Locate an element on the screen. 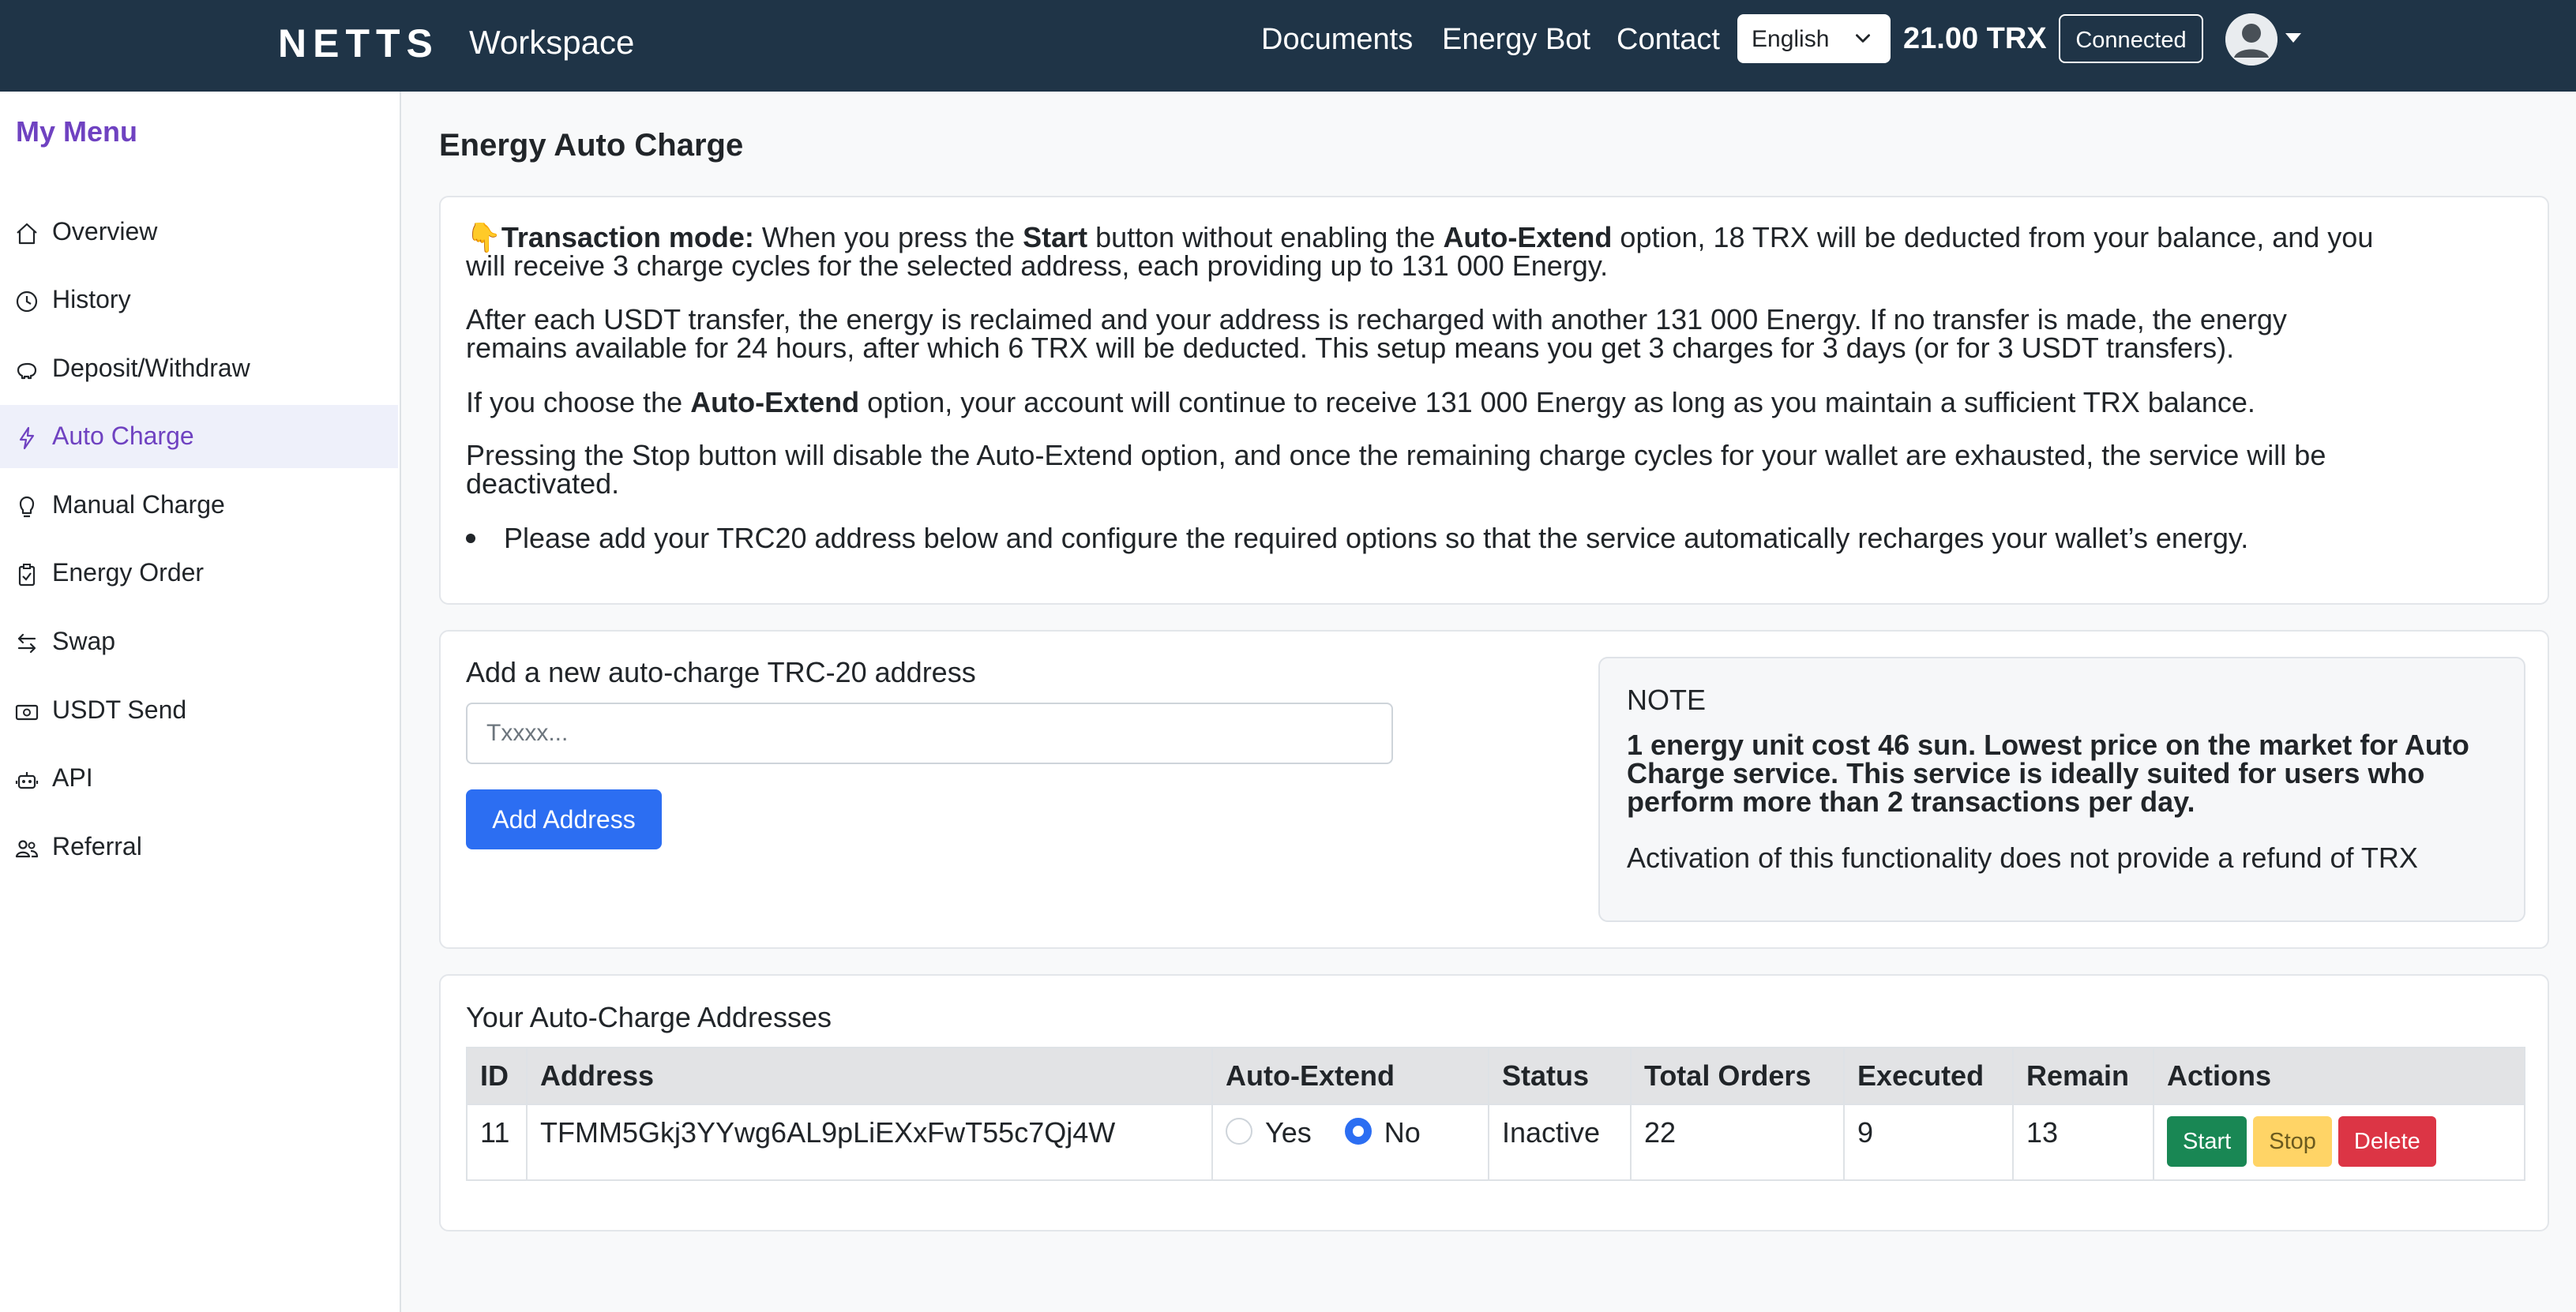 The height and width of the screenshot is (1312, 2576). delete-button: Delete is located at coordinates (2387, 1142).